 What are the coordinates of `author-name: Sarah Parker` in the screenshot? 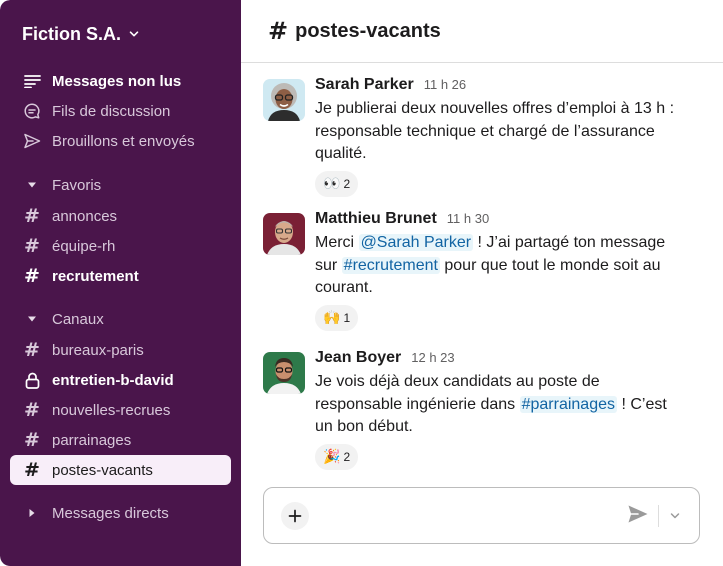 It's located at (364, 85).